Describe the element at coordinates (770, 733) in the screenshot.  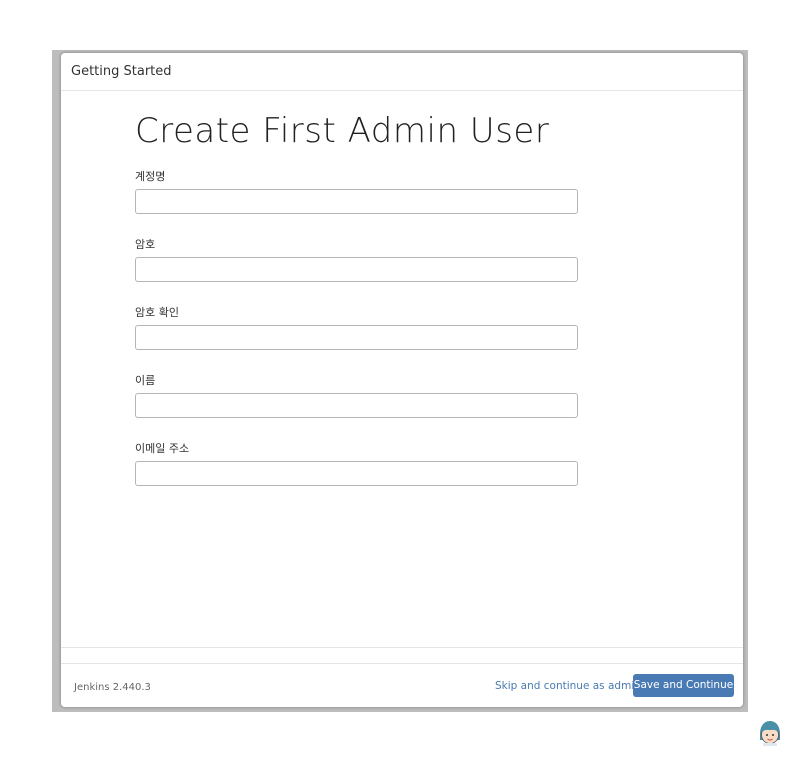
I see `jenkins-mascot-icon` at that location.